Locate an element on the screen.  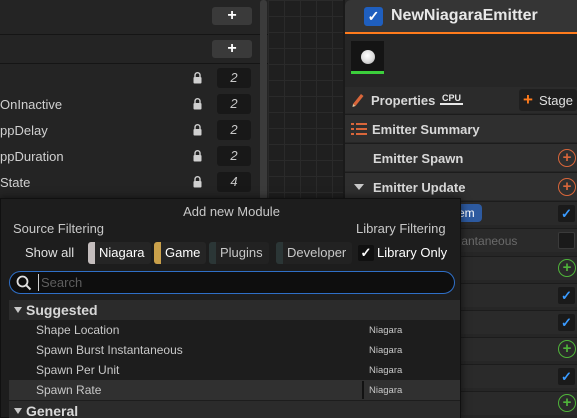
parameter-row: 2 is located at coordinates (134, 79).